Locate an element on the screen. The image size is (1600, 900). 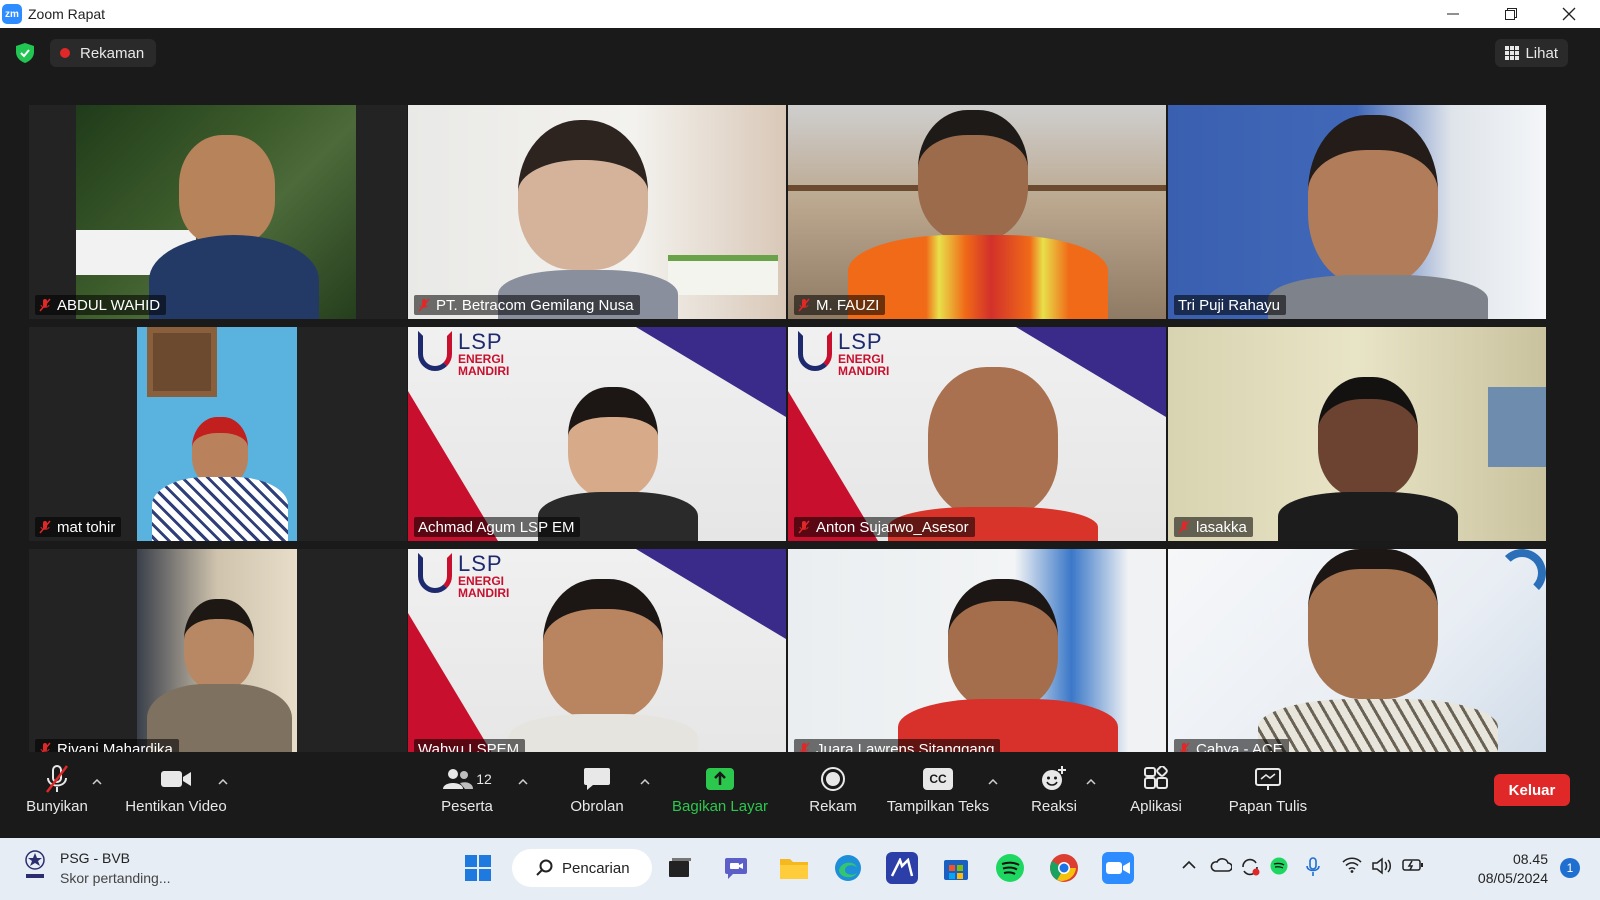
recording-indicator: Rekaman is located at coordinates (103, 53).